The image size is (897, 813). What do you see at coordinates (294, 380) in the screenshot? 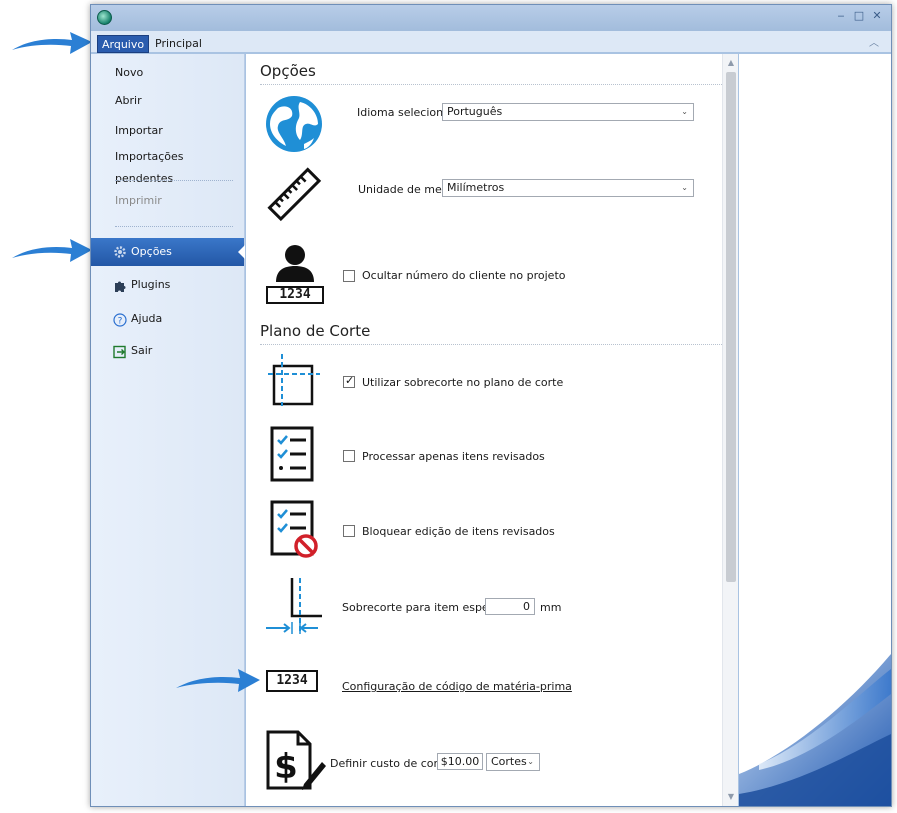
I see `oversize-icon` at bounding box center [294, 380].